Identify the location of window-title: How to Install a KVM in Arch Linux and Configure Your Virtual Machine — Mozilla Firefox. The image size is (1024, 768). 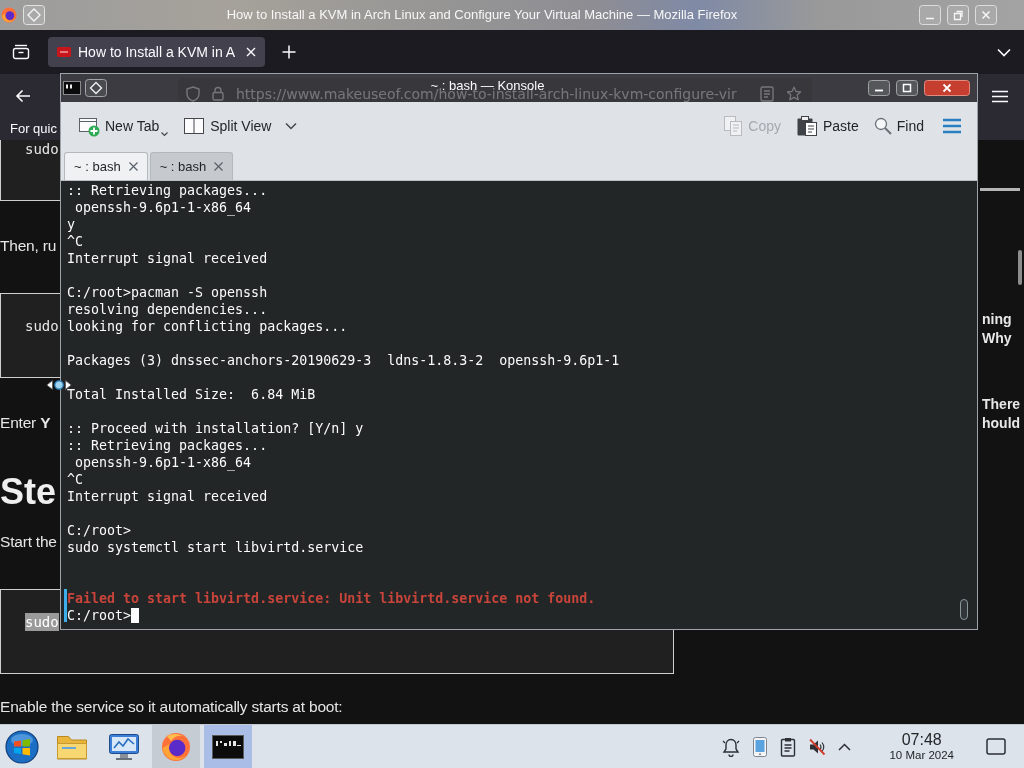
(482, 15).